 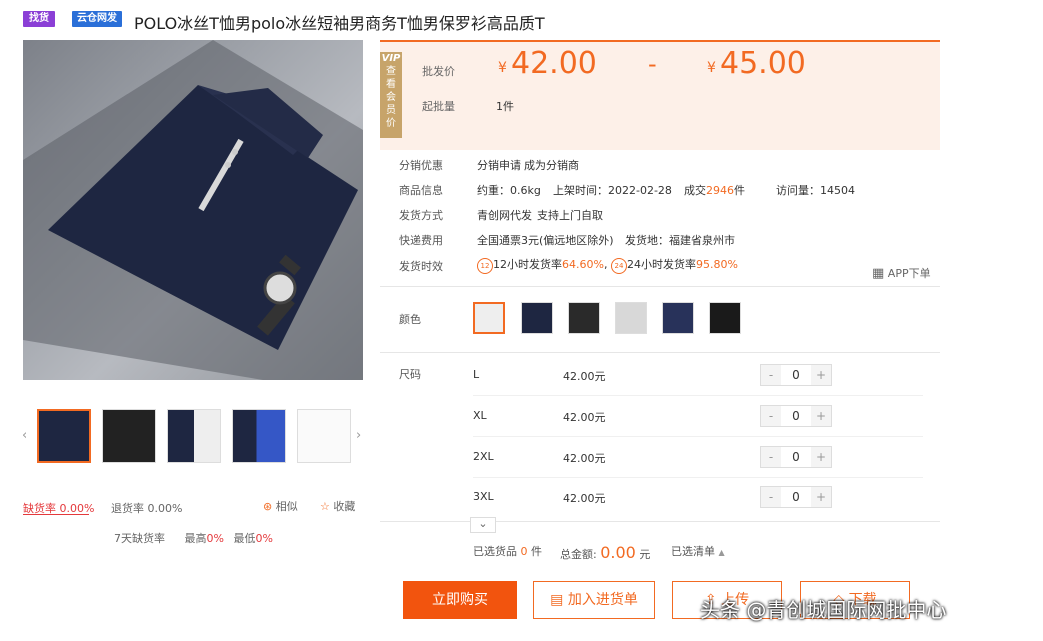 I want to click on stockout-underline, so click(x=56, y=514).